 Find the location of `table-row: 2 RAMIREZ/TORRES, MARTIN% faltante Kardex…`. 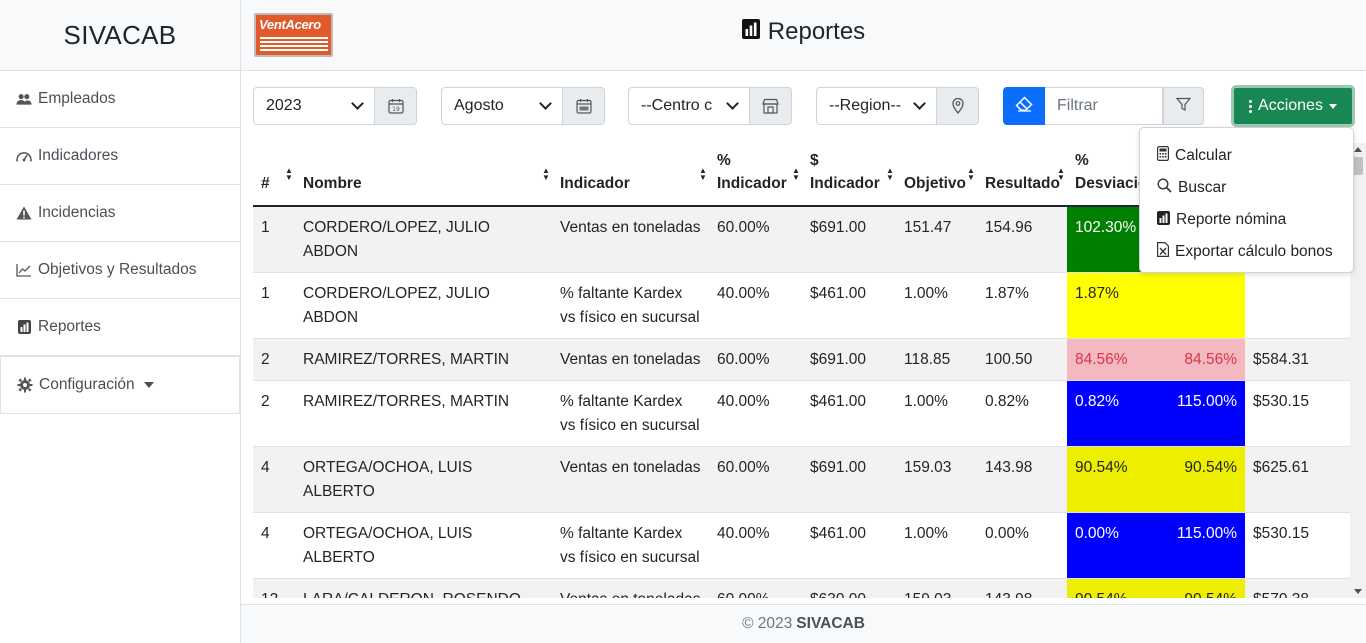

table-row: 2 RAMIREZ/TORRES, MARTIN% faltante Kardex… is located at coordinates (801, 413).